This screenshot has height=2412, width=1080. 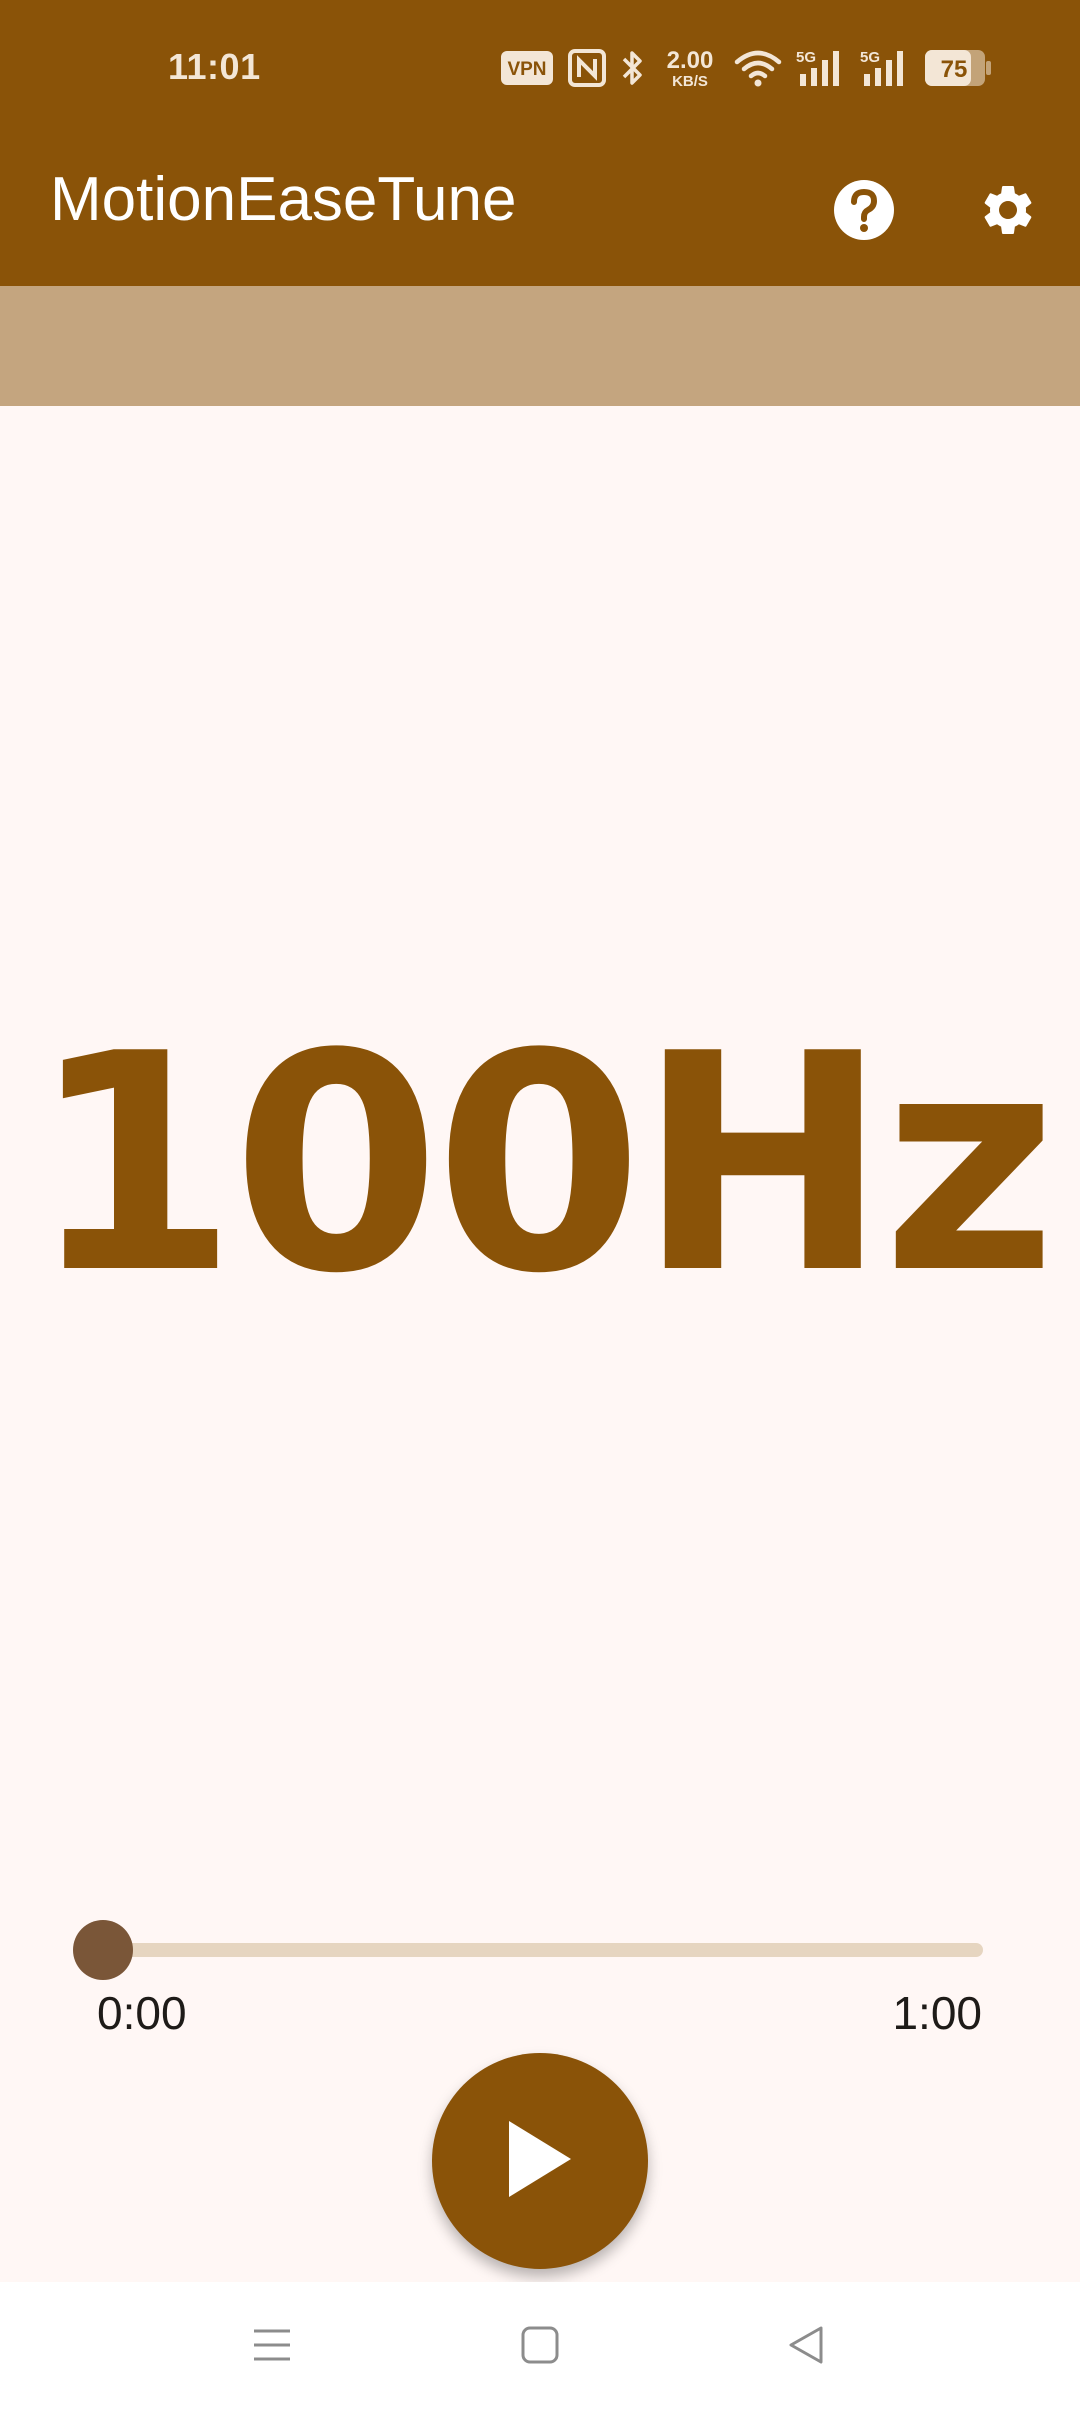 I want to click on total-time: 1:00, so click(x=937, y=2013).